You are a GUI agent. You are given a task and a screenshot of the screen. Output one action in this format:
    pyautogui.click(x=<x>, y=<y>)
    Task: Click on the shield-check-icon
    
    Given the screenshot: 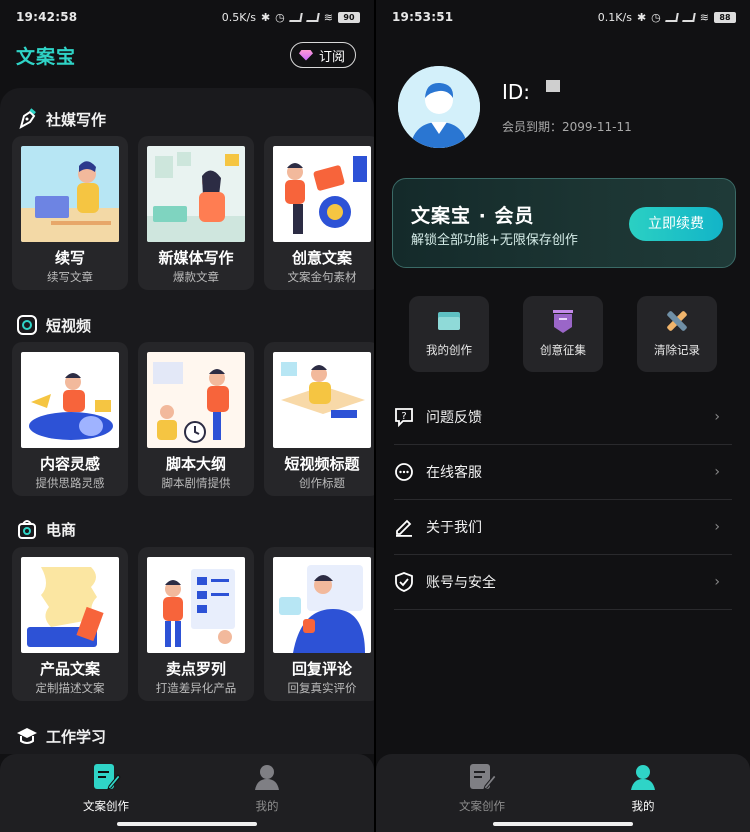 What is the action you would take?
    pyautogui.click(x=404, y=582)
    